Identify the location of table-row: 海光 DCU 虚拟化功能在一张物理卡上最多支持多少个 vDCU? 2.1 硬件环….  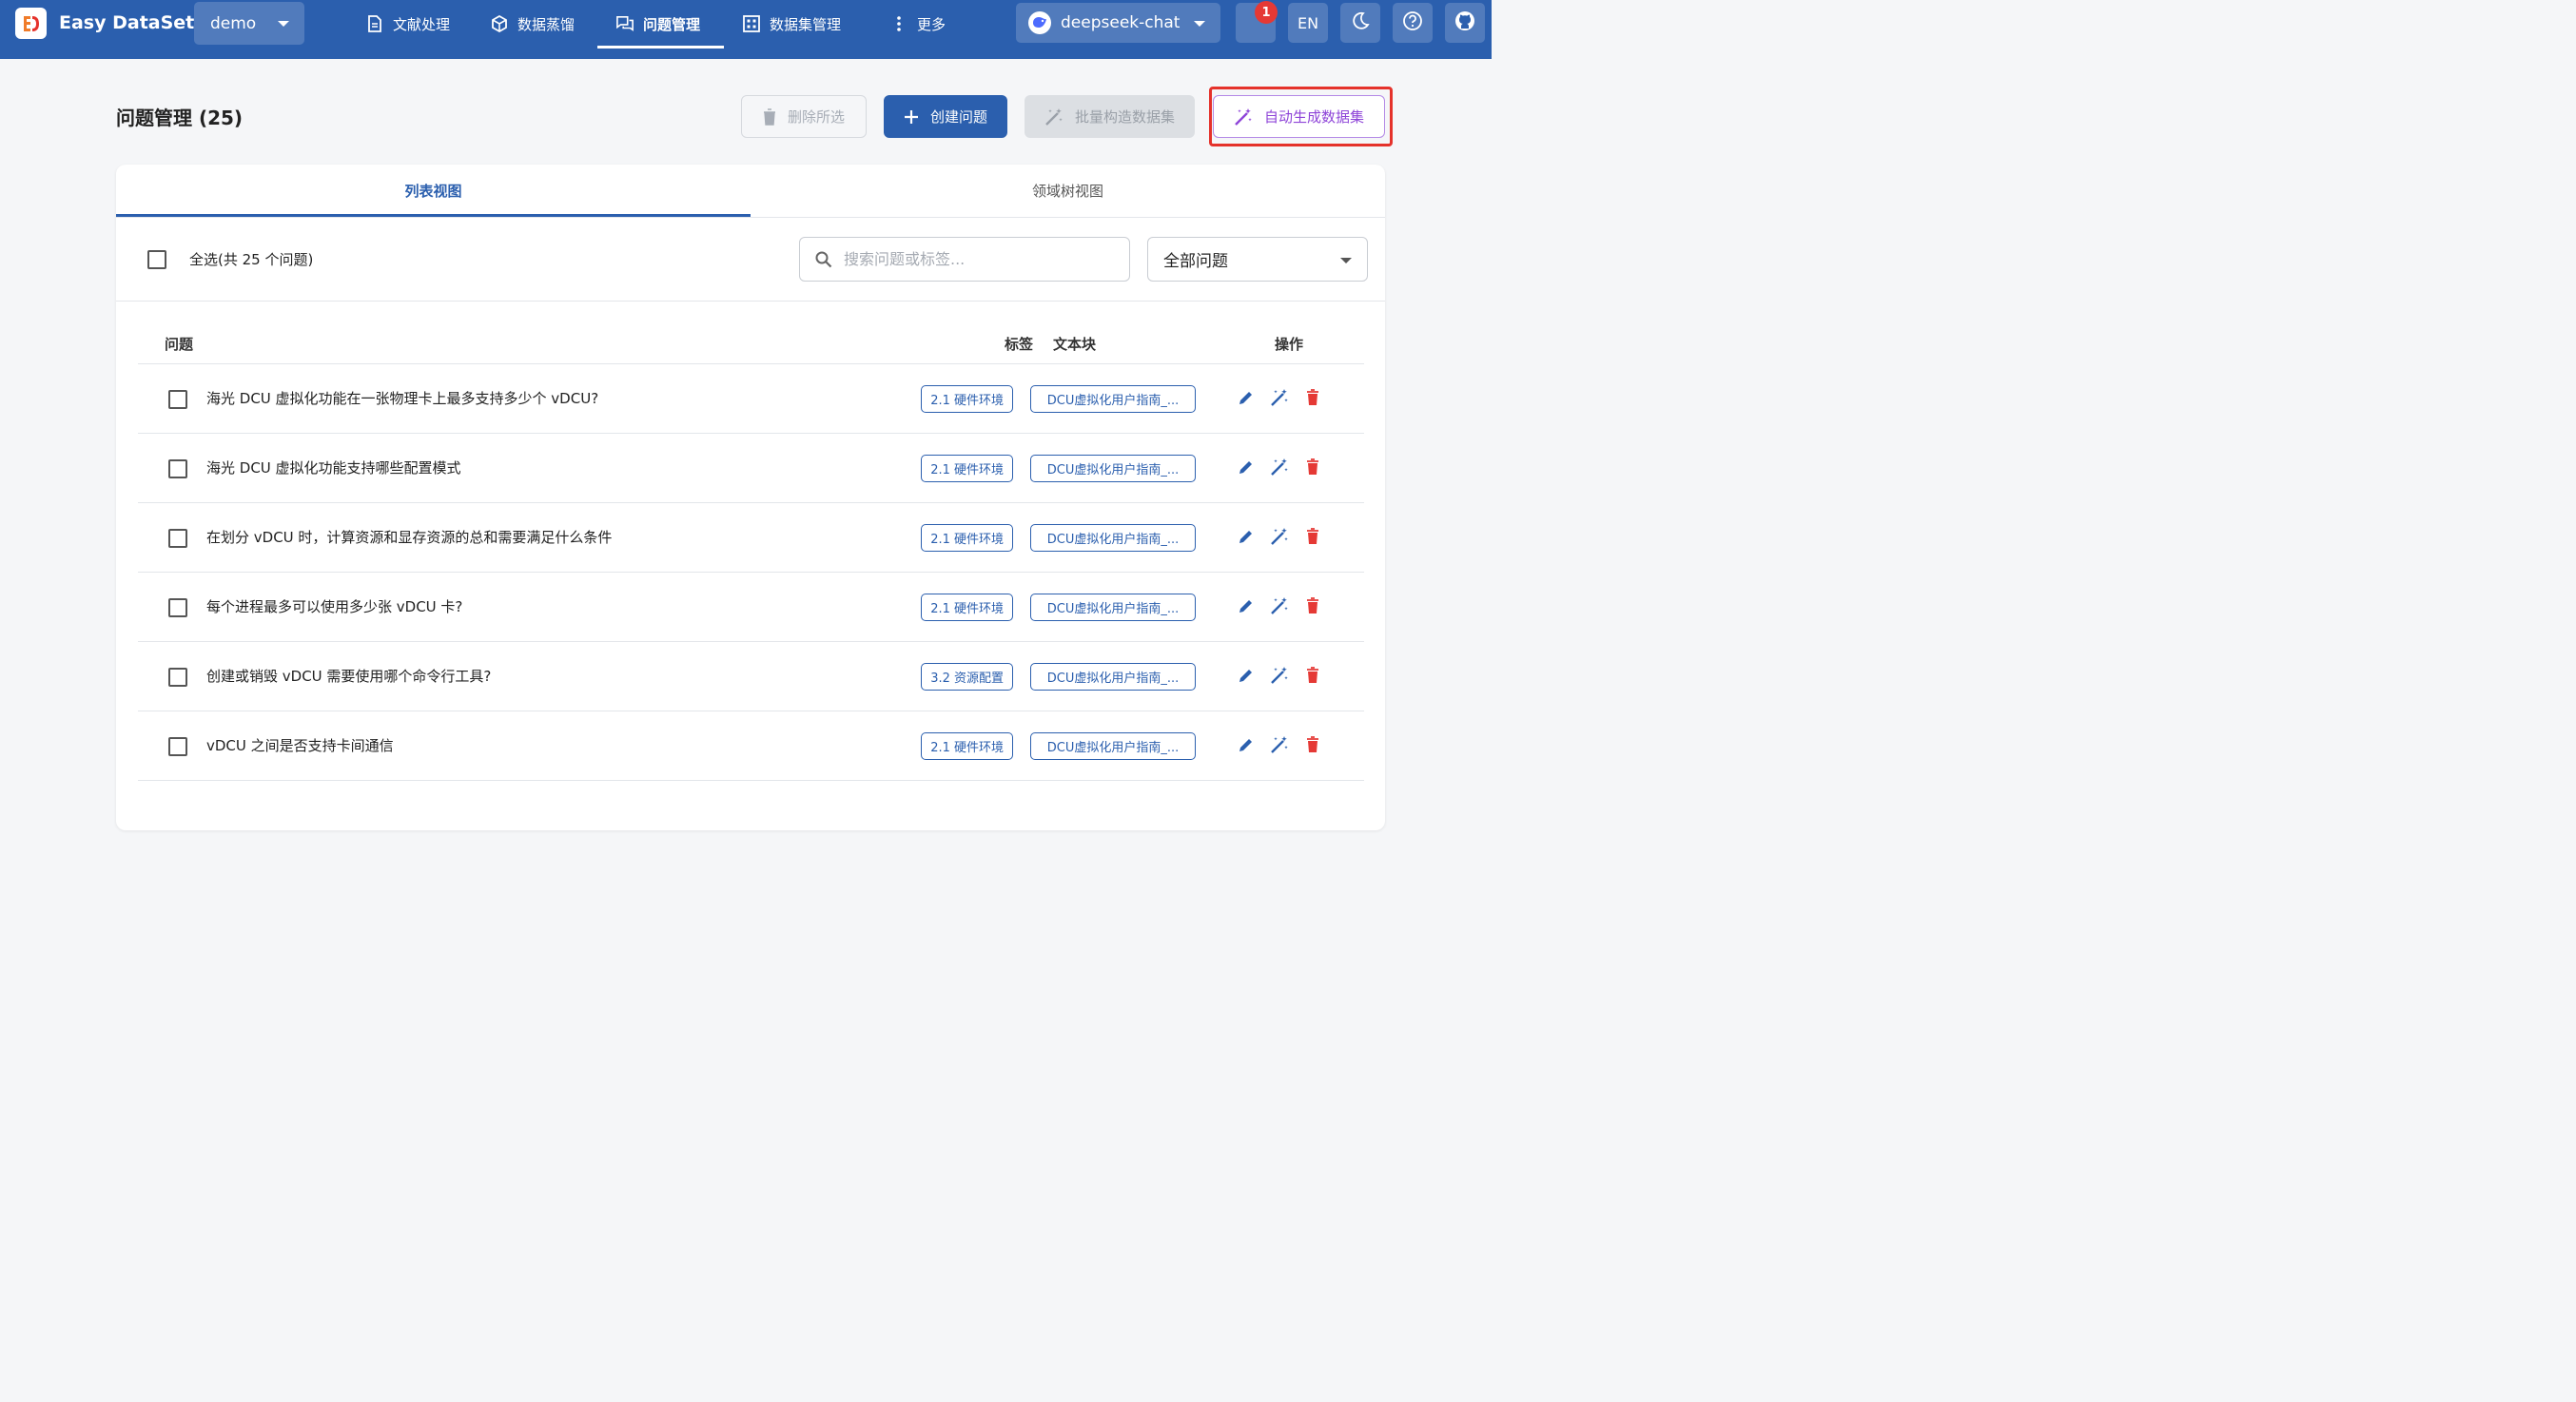
(751, 399).